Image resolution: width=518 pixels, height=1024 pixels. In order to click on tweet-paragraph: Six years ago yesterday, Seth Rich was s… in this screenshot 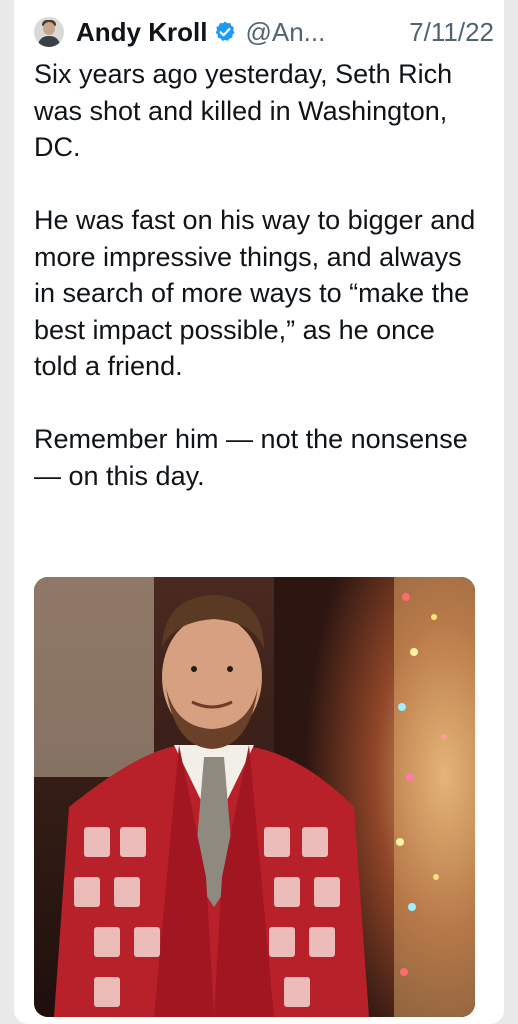, I will do `click(243, 110)`.